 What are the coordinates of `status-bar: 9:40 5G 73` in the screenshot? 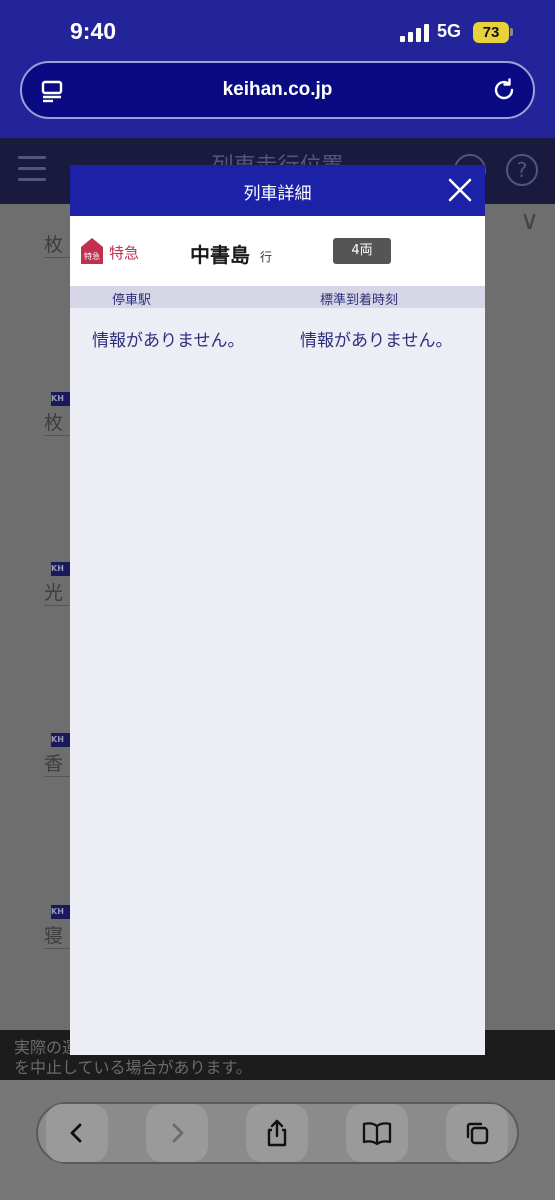 It's located at (277, 31).